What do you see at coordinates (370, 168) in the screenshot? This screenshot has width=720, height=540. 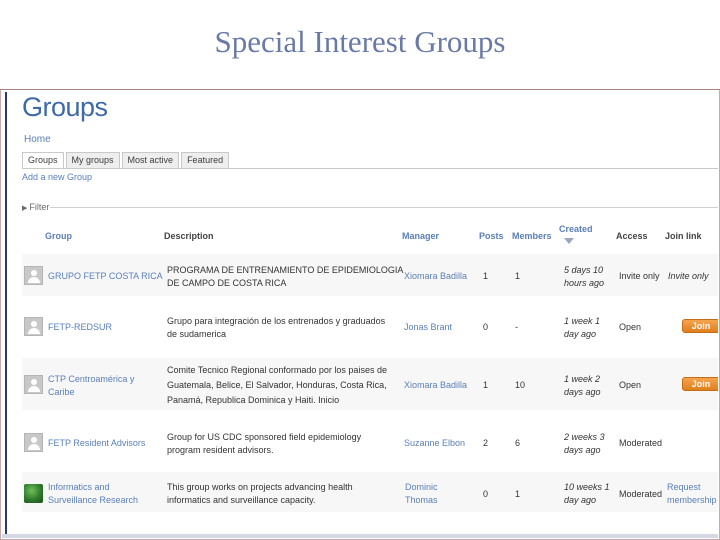 I see `tab-divider` at bounding box center [370, 168].